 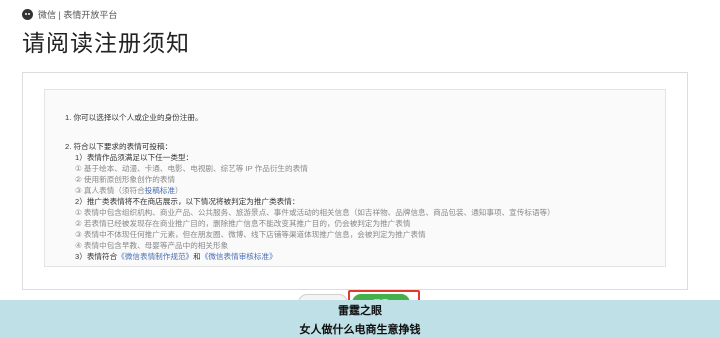 What do you see at coordinates (78, 15) in the screenshot?
I see `brand-name: 微信 | 表情开放平台` at bounding box center [78, 15].